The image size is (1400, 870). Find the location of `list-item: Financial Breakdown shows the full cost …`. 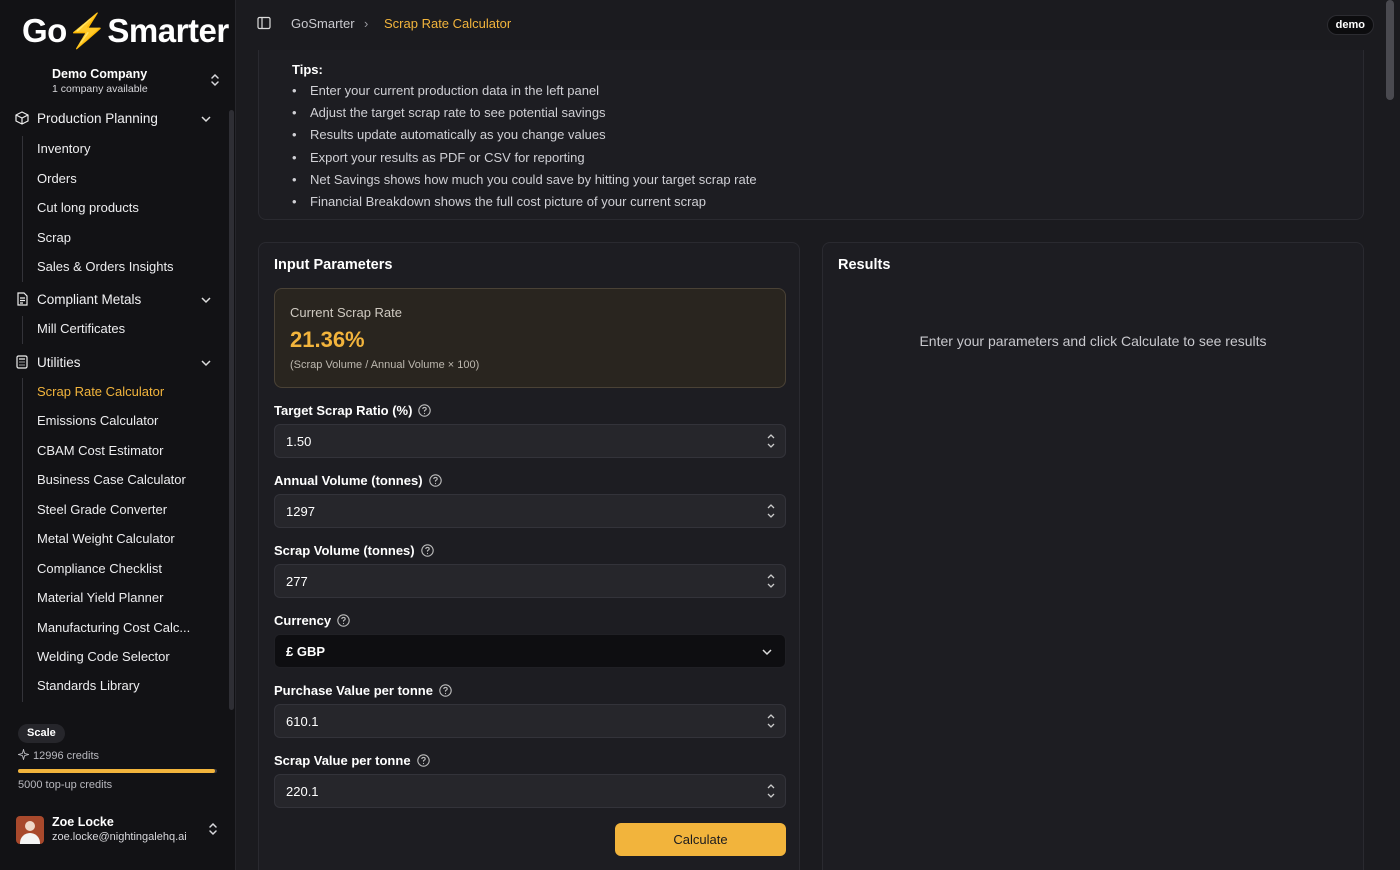

list-item: Financial Breakdown shows the full cost … is located at coordinates (524, 204).